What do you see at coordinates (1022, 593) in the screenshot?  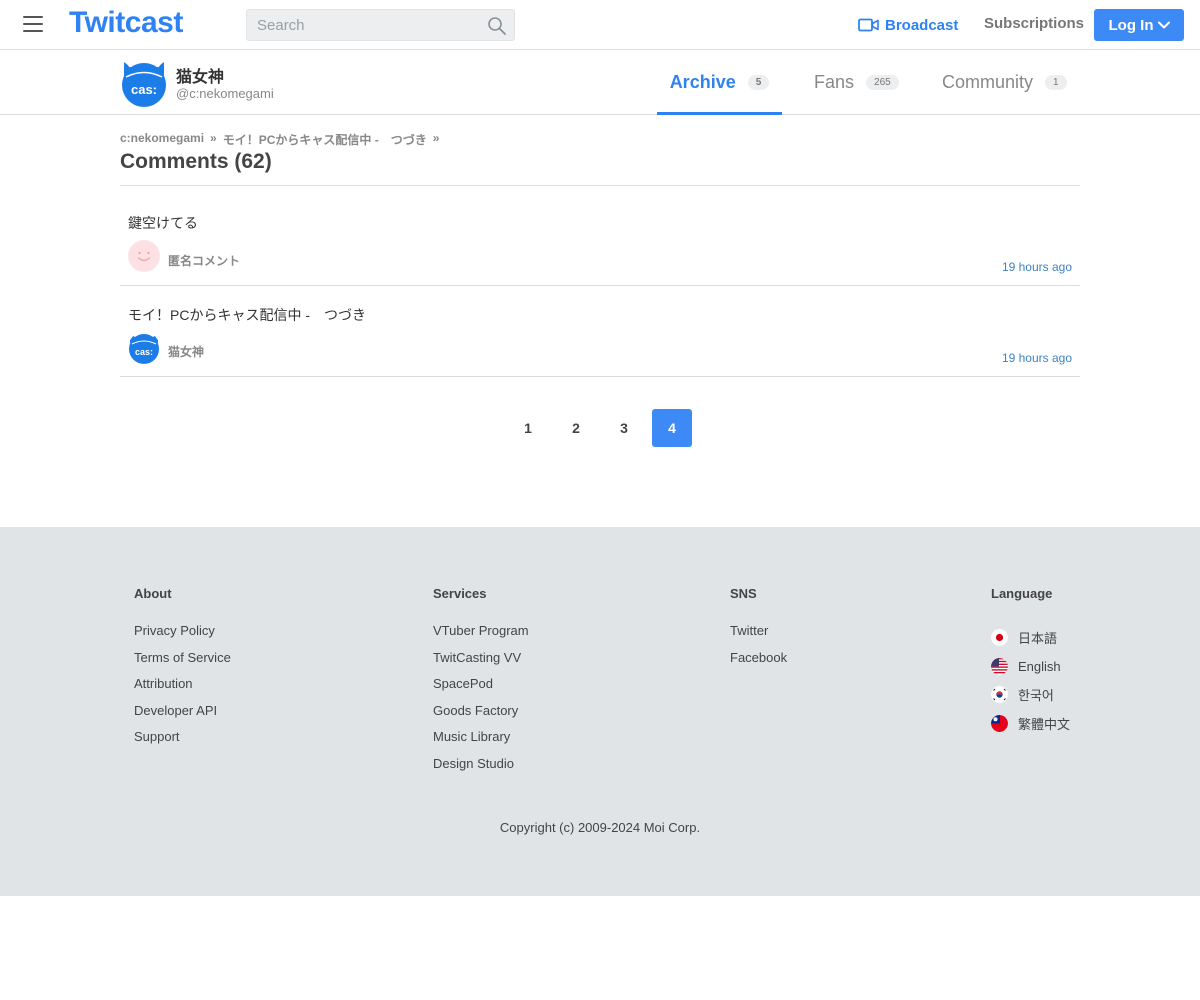 I see `footer-heading: Language` at bounding box center [1022, 593].